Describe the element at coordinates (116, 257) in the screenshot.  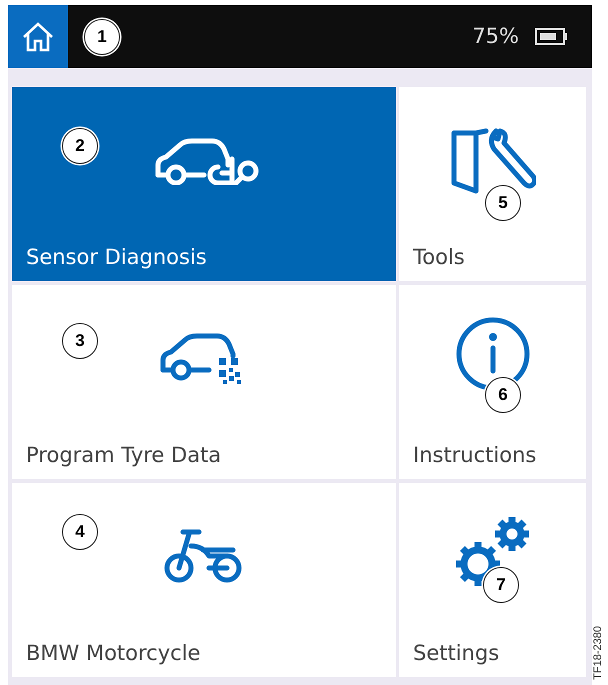
I see `tile-label: Sensor Diagnosis` at that location.